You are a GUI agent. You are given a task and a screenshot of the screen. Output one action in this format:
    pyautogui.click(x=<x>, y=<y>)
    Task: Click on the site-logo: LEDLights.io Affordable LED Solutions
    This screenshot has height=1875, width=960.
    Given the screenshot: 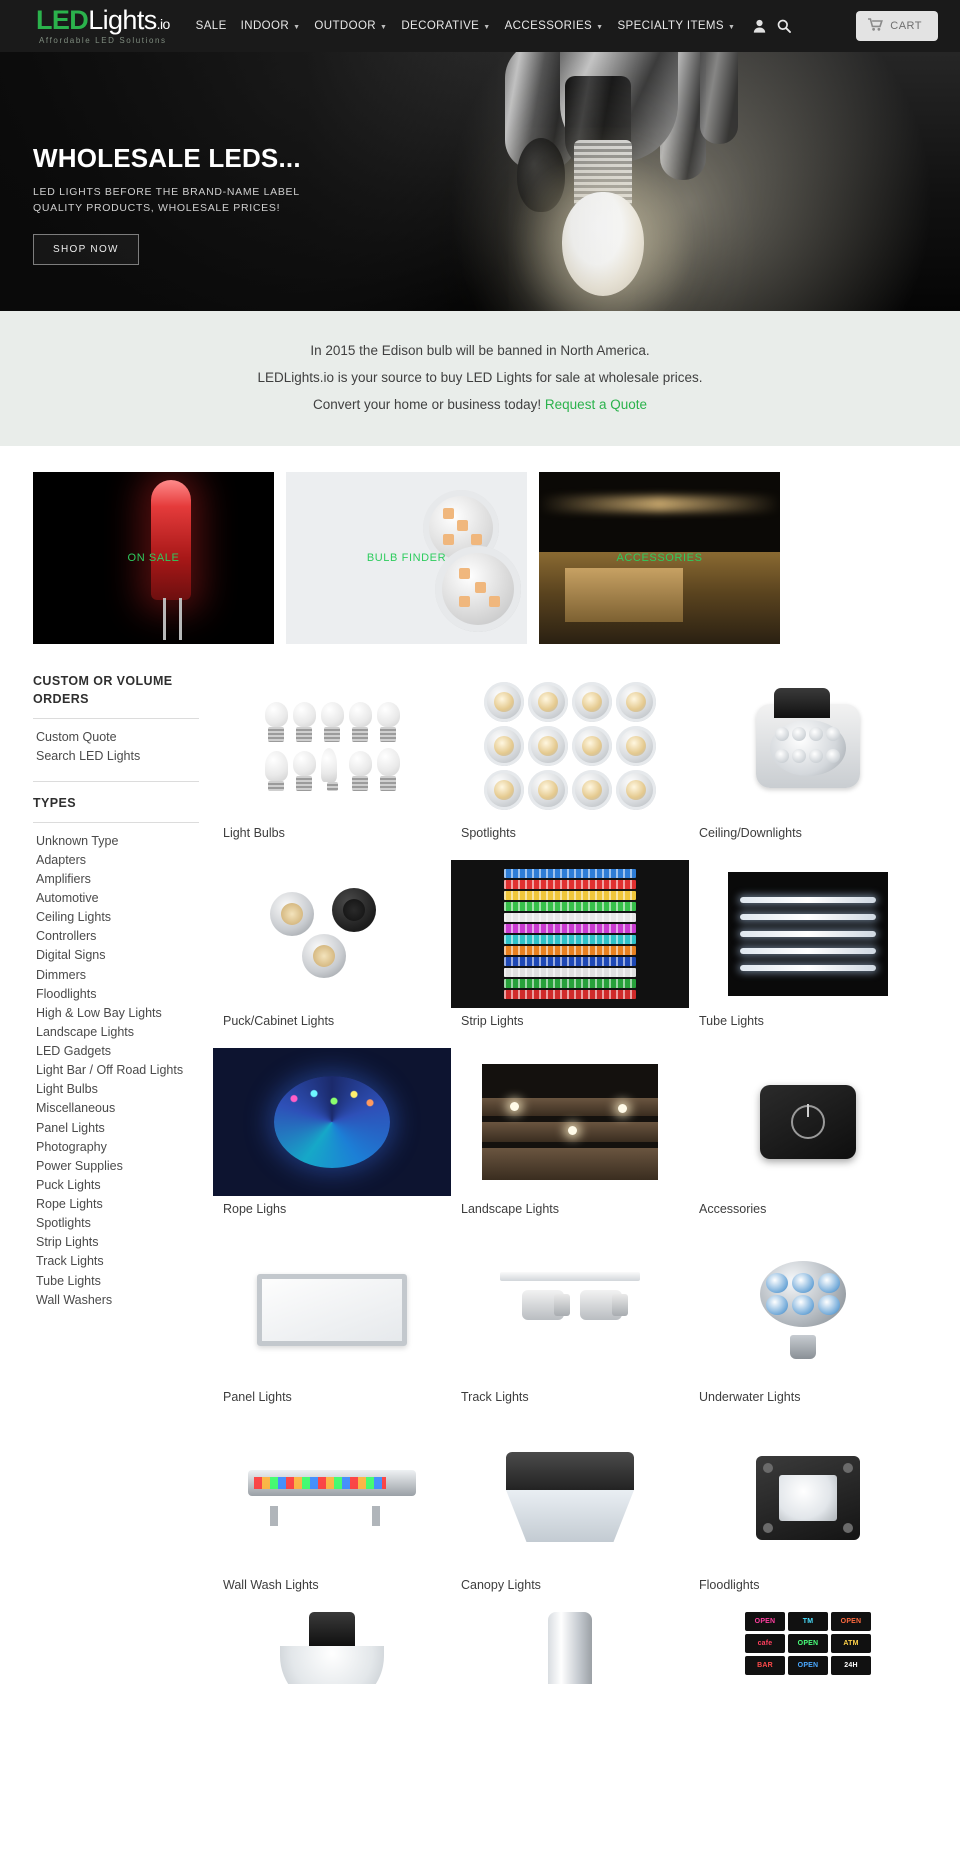 What is the action you would take?
    pyautogui.click(x=103, y=26)
    